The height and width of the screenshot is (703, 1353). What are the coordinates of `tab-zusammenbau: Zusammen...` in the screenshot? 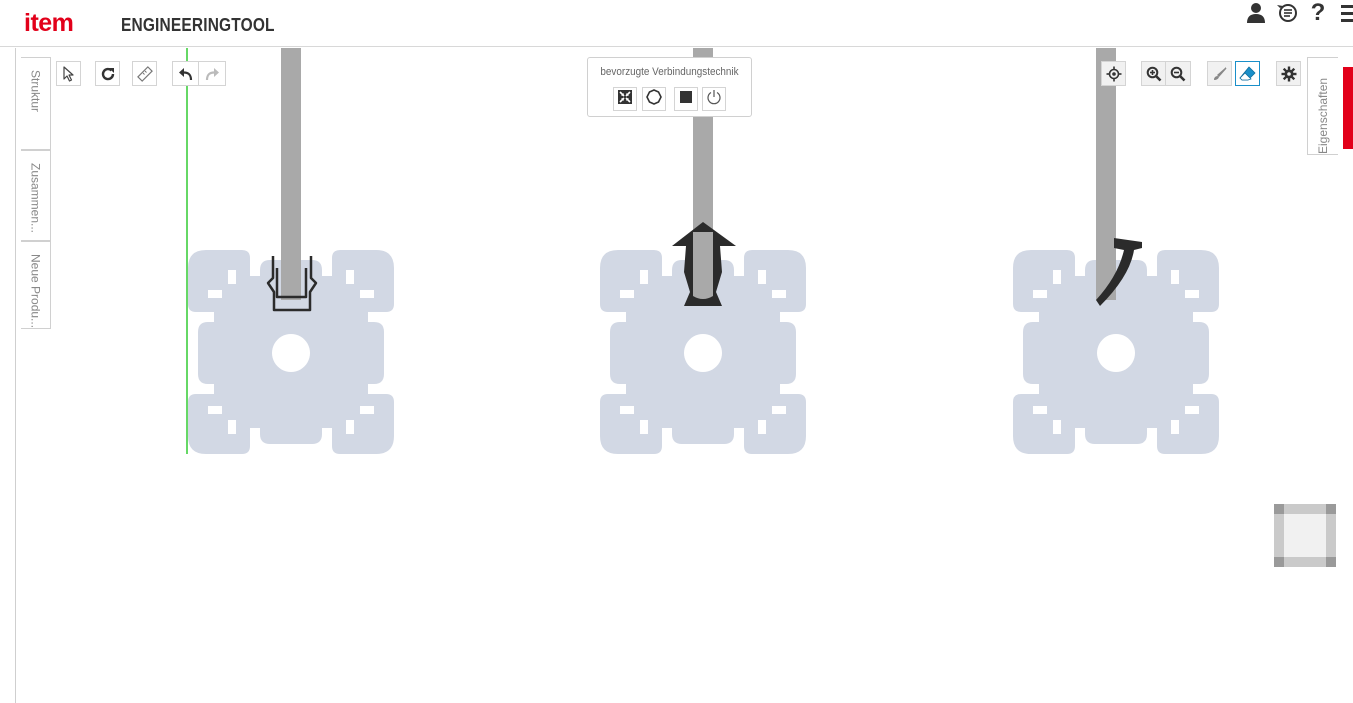 It's located at (36, 195).